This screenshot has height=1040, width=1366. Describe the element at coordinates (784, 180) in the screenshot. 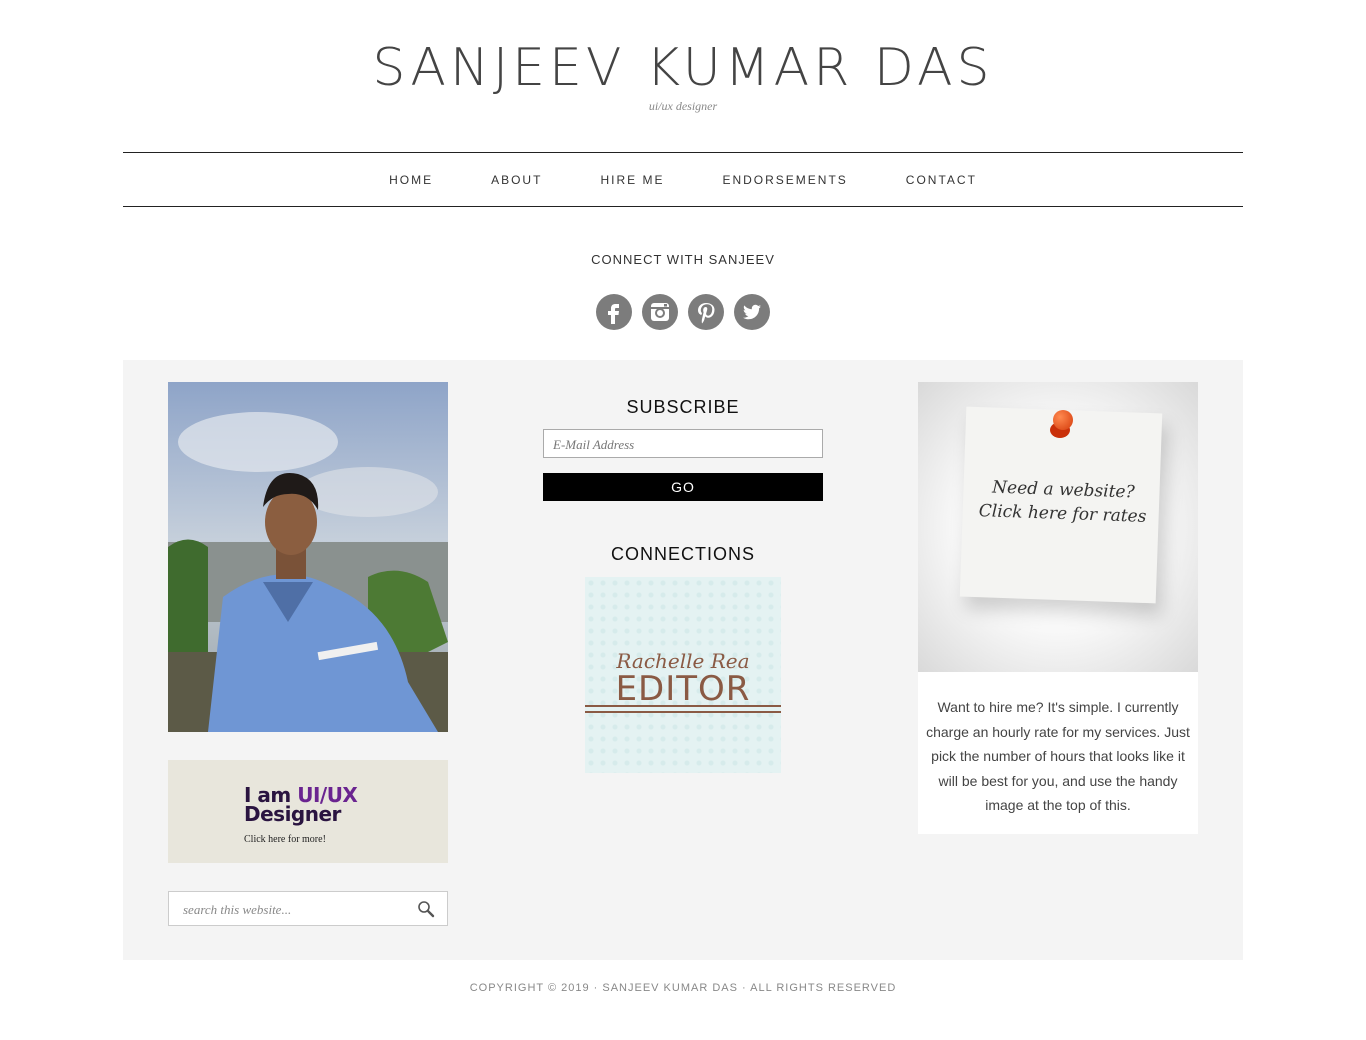

I see `nav-endorsements: ENDORSEMENTS` at that location.